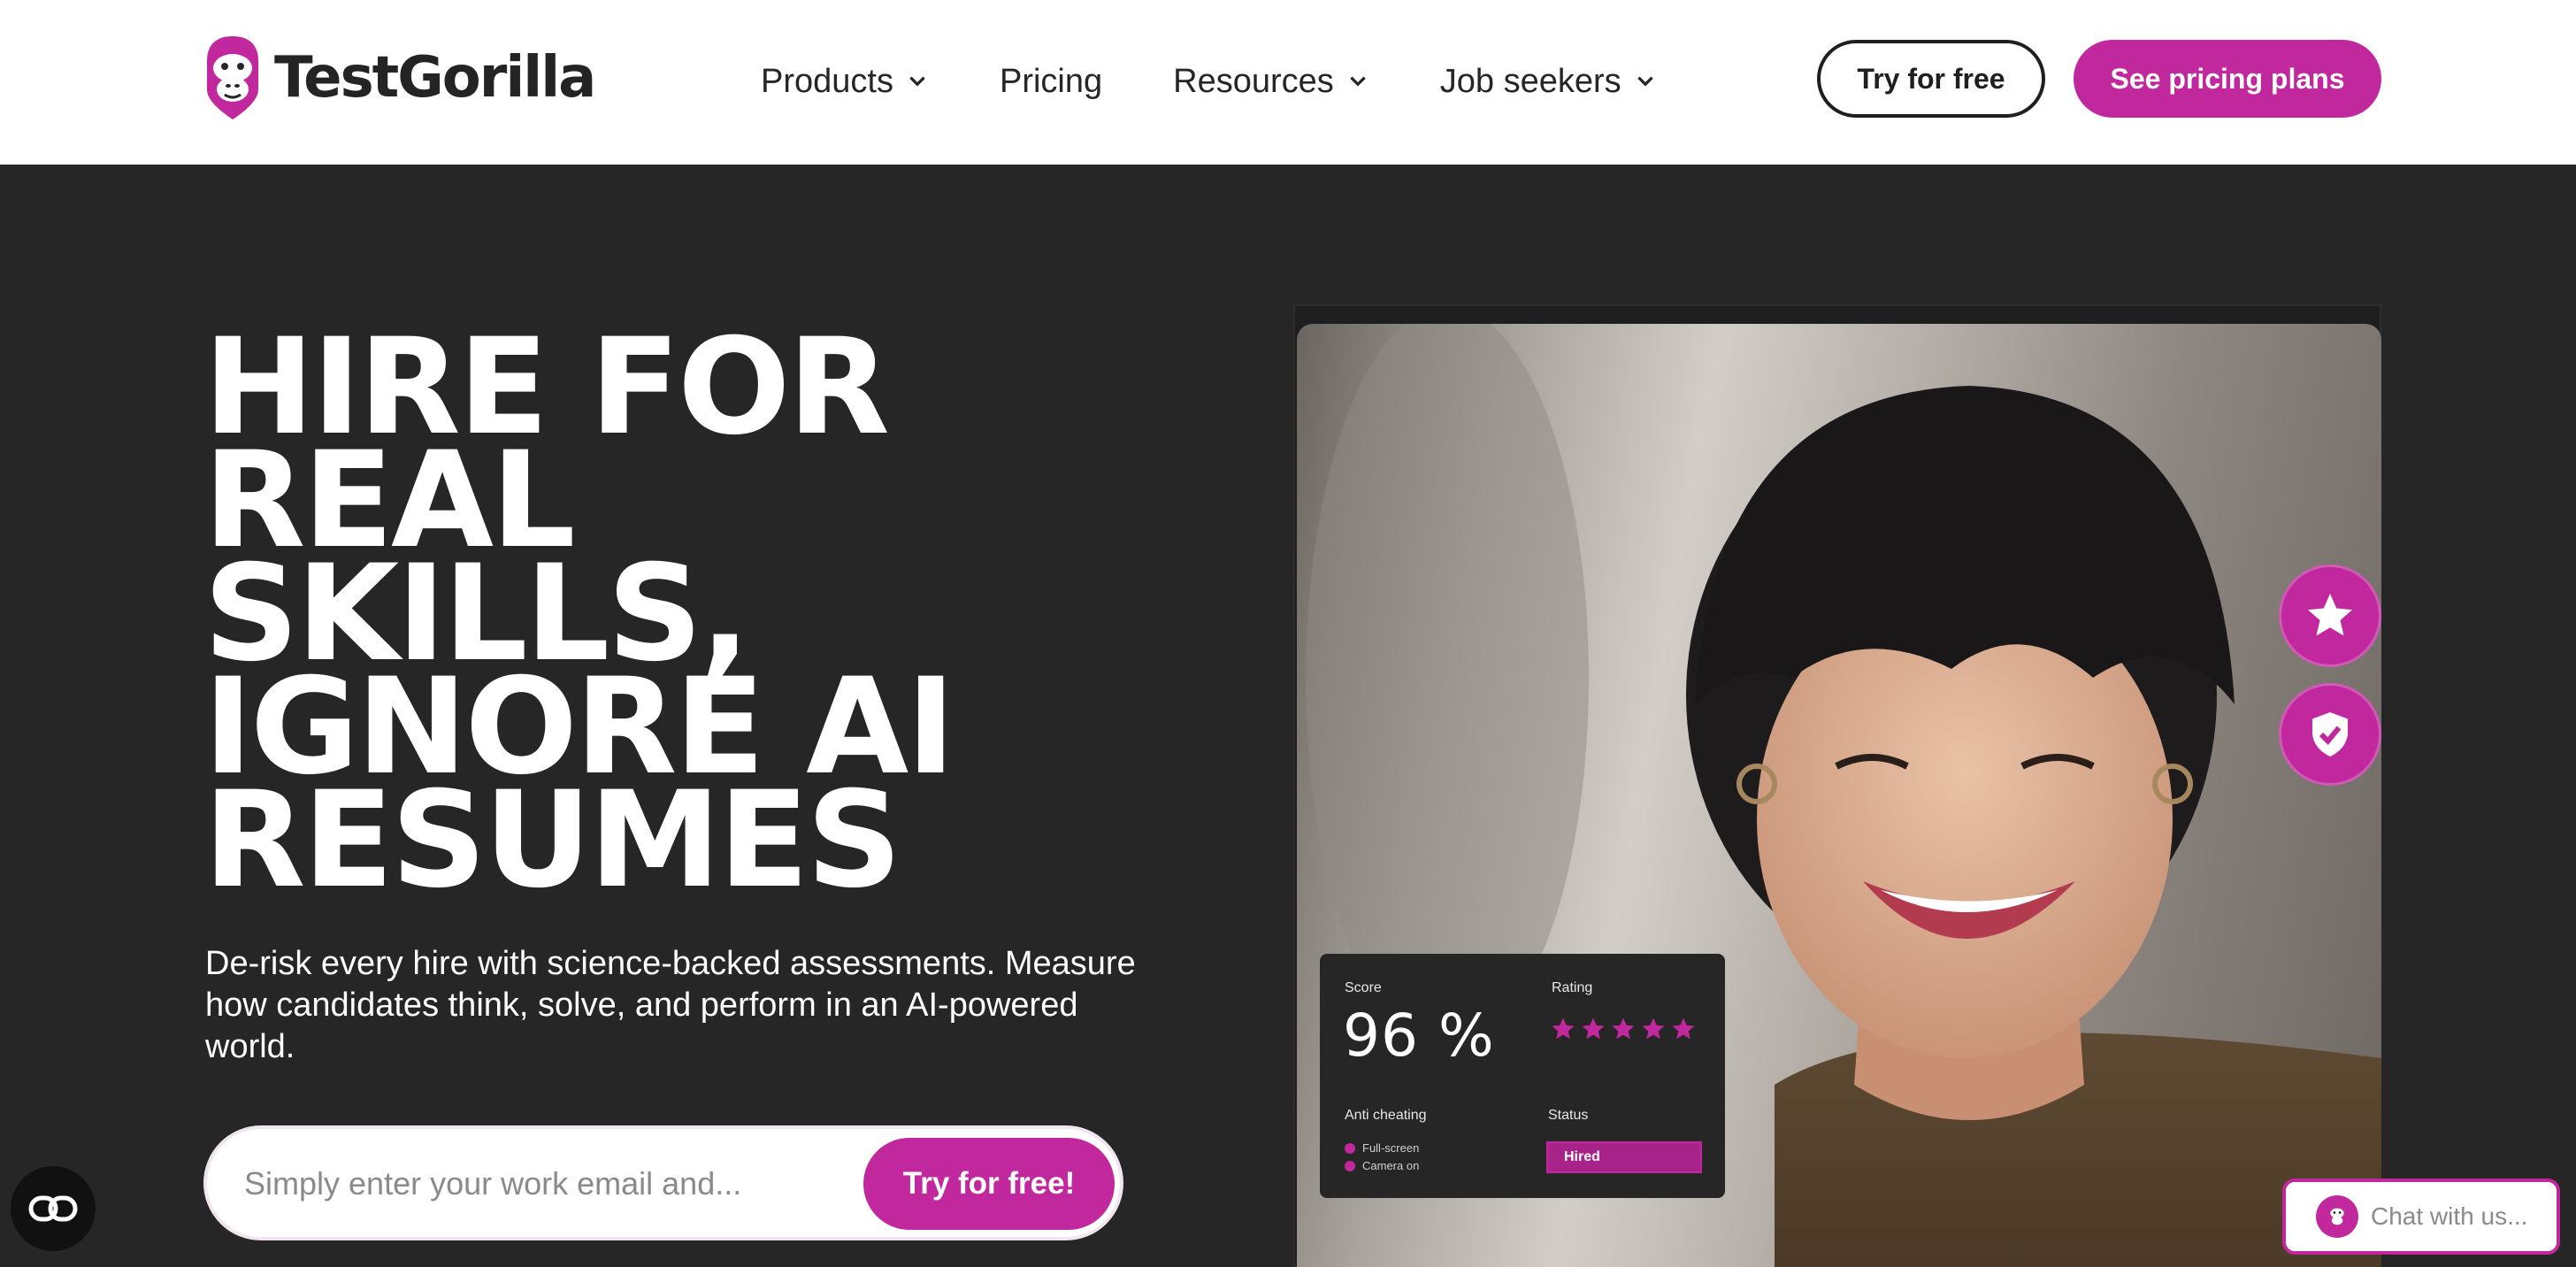 This screenshot has width=2576, height=1267. What do you see at coordinates (1419, 1036) in the screenshot?
I see `score-value: 96 %` at bounding box center [1419, 1036].